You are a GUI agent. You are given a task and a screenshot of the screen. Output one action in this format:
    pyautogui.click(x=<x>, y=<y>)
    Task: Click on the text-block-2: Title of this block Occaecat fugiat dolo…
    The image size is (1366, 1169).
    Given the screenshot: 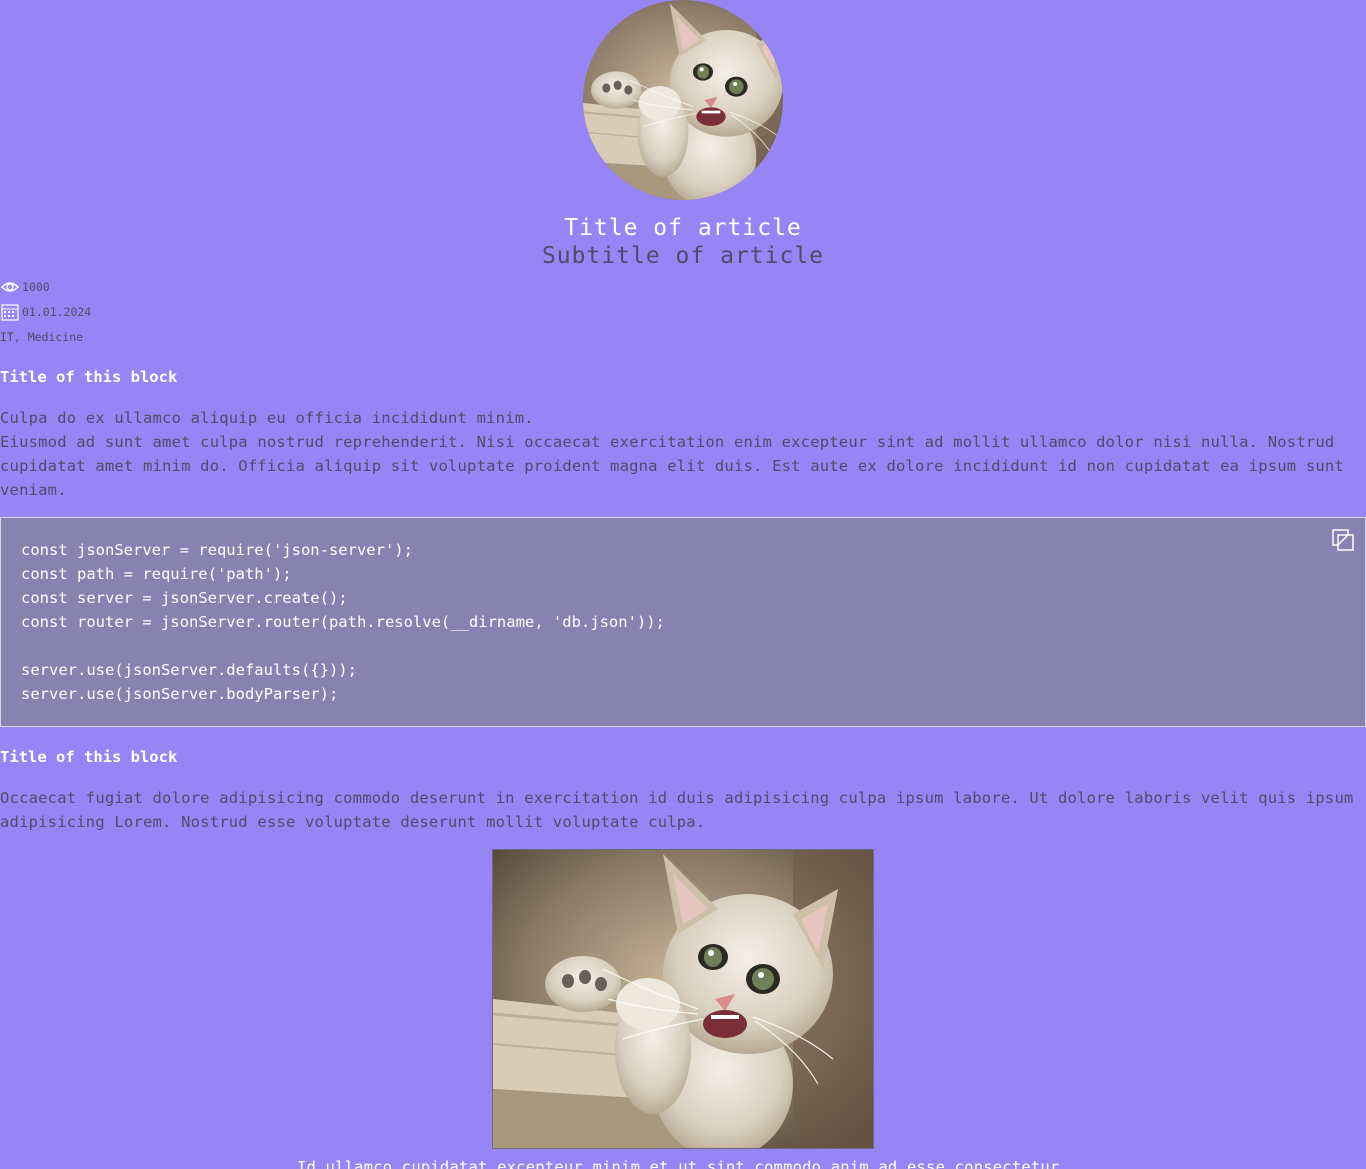 What is the action you would take?
    pyautogui.click(x=683, y=790)
    